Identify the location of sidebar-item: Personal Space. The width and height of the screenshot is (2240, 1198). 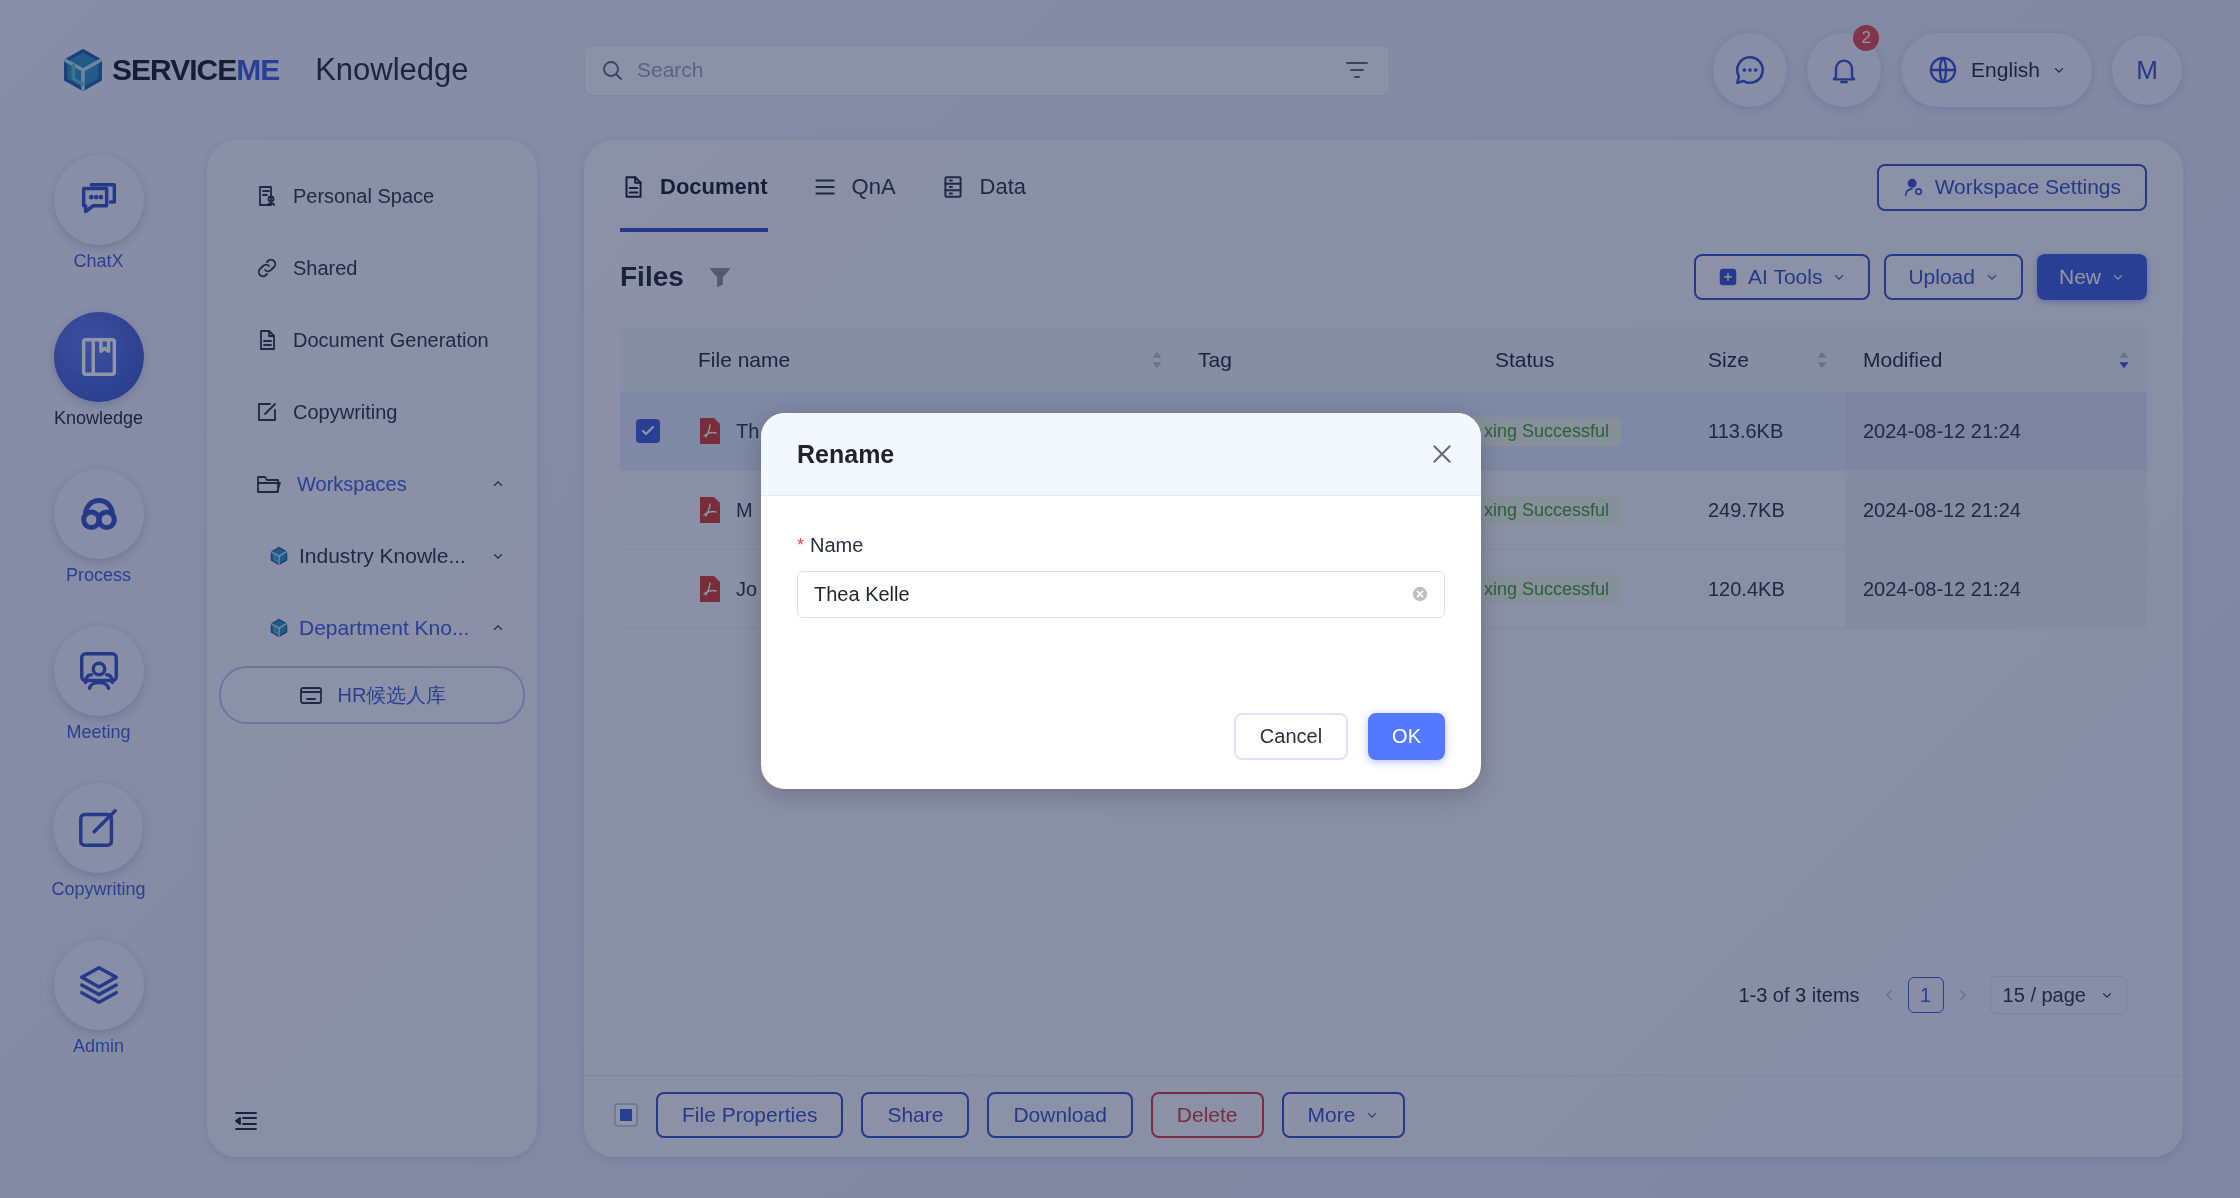
(372, 196).